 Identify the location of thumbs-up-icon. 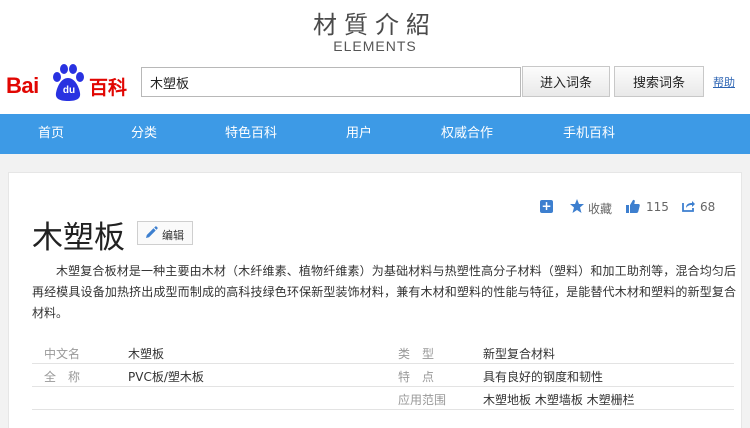
(633, 206).